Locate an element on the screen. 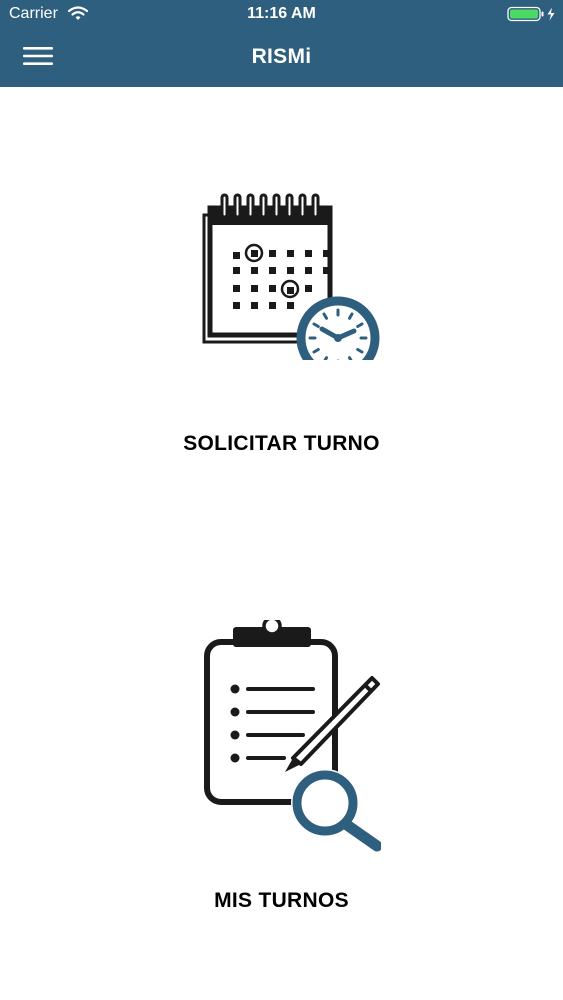 This screenshot has width=563, height=1000. mis-turnos-label: MIS TURNOS is located at coordinates (281, 900).